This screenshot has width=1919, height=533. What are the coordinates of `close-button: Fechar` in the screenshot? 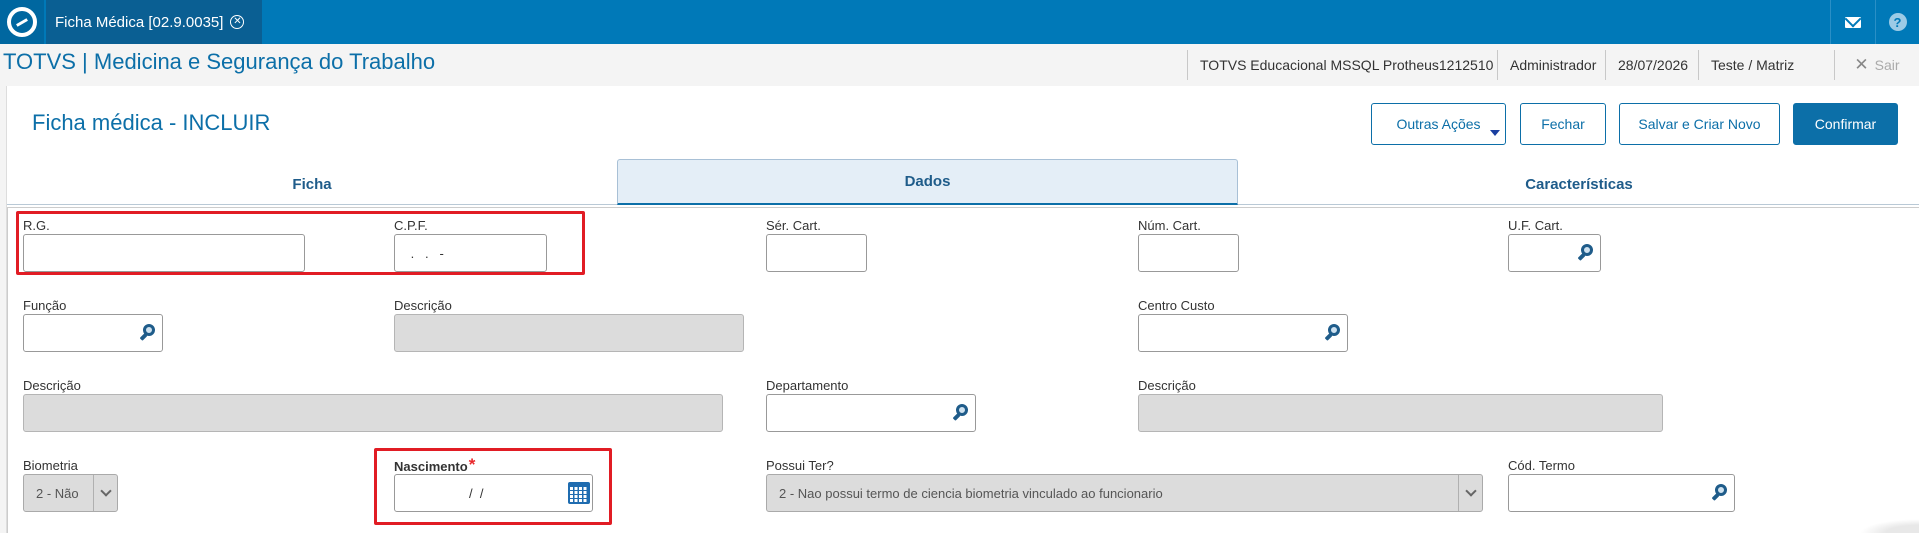 It's located at (1563, 124).